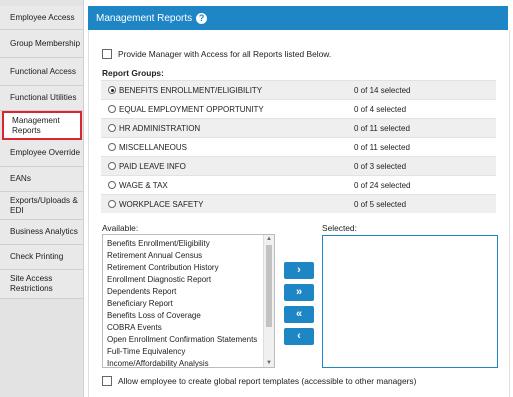 This screenshot has height=397, width=513. Describe the element at coordinates (380, 166) in the screenshot. I see `group-count: 0 of 3 selected` at that location.